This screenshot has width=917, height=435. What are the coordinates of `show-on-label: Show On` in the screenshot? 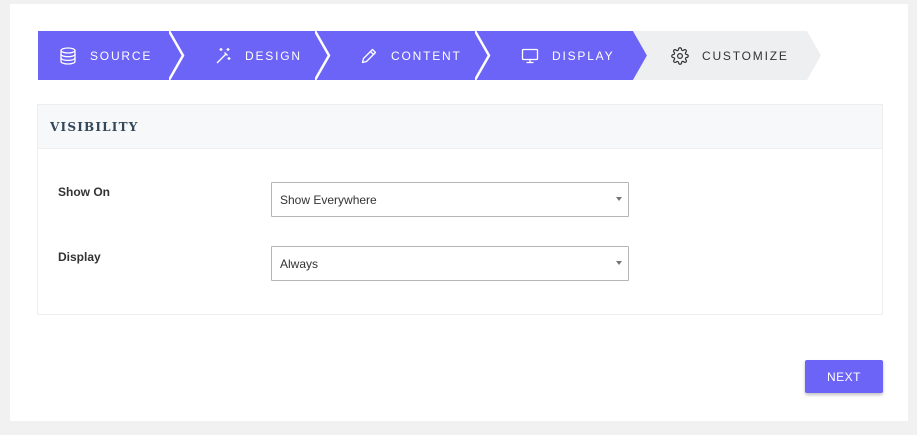 It's located at (84, 192).